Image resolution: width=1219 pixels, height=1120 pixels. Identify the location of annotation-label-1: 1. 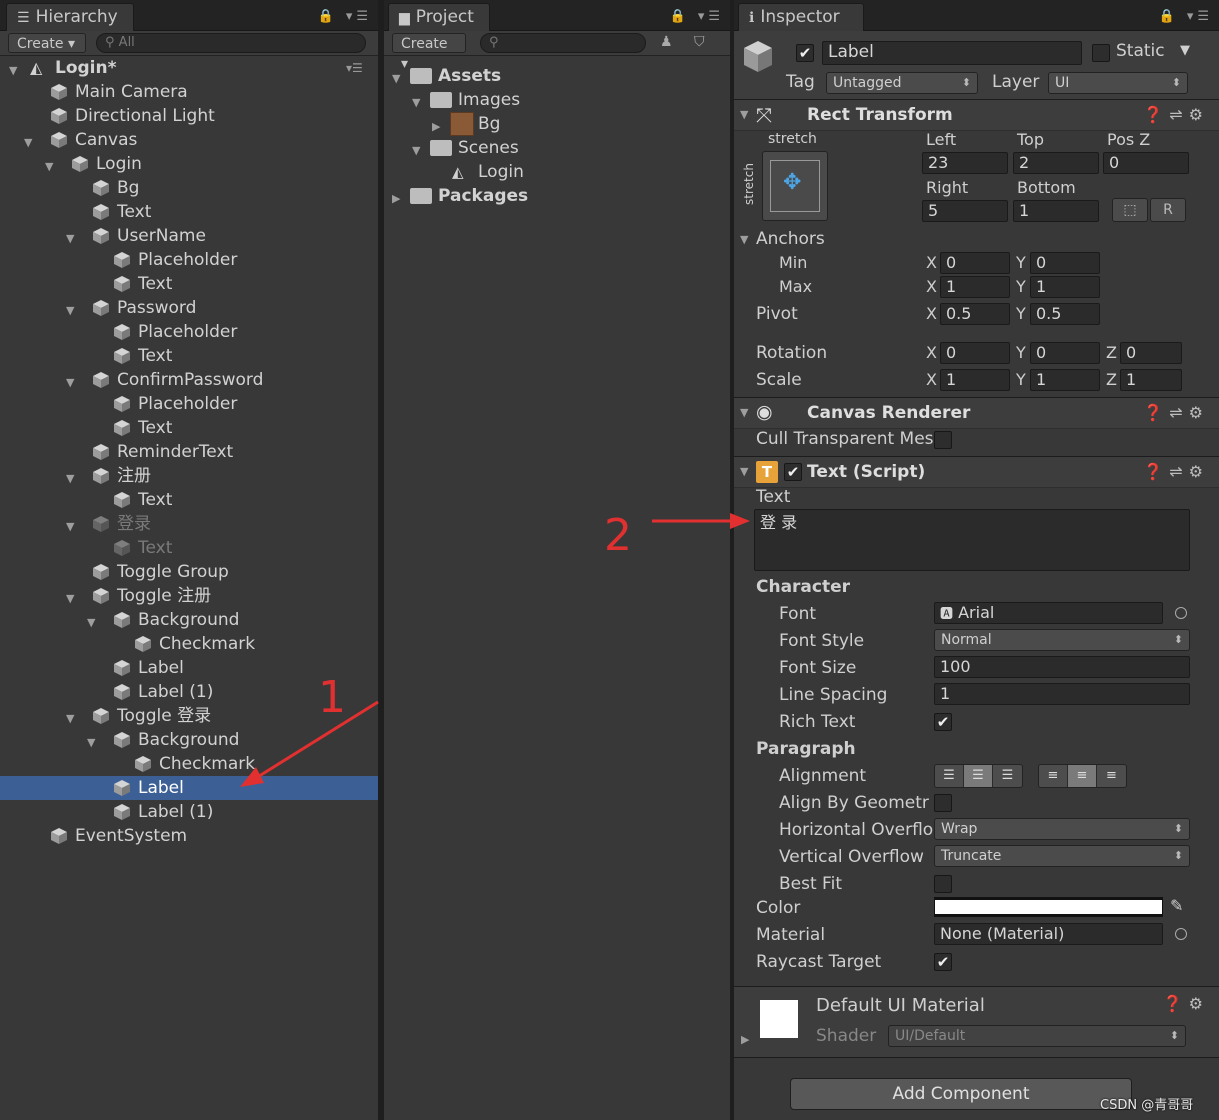
(332, 697).